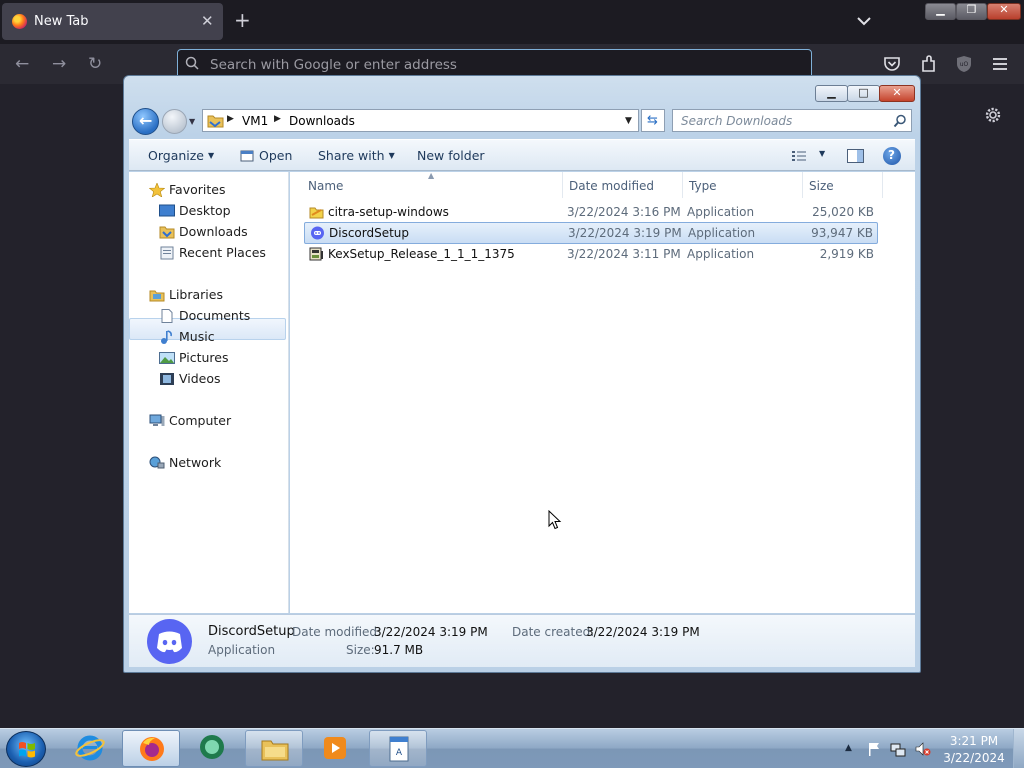 This screenshot has height=768, width=1024. I want to click on forward-arrow-icon: →, so click(59, 64).